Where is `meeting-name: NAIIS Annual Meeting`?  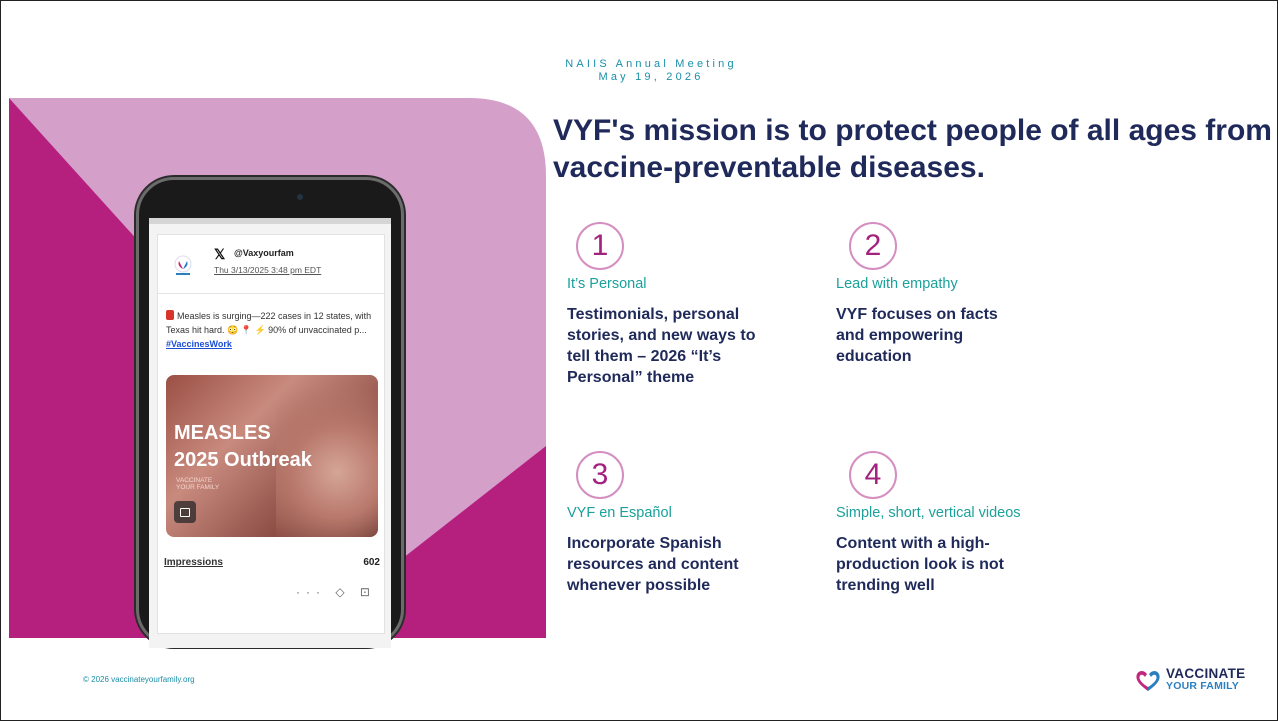 meeting-name: NAIIS Annual Meeting is located at coordinates (651, 64).